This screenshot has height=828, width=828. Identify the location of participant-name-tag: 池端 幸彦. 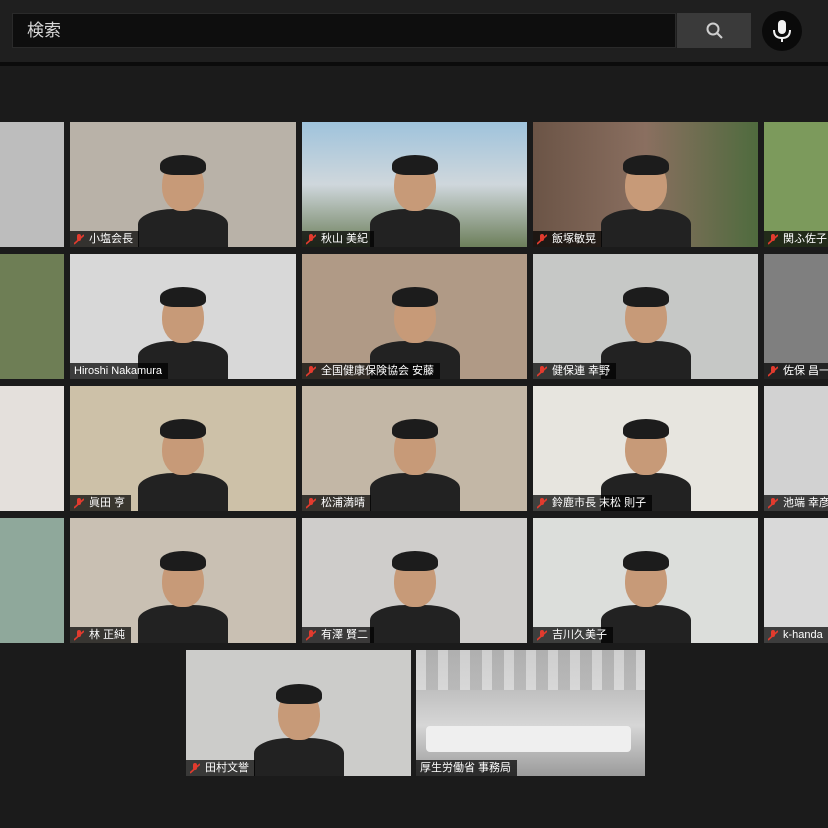
(796, 503).